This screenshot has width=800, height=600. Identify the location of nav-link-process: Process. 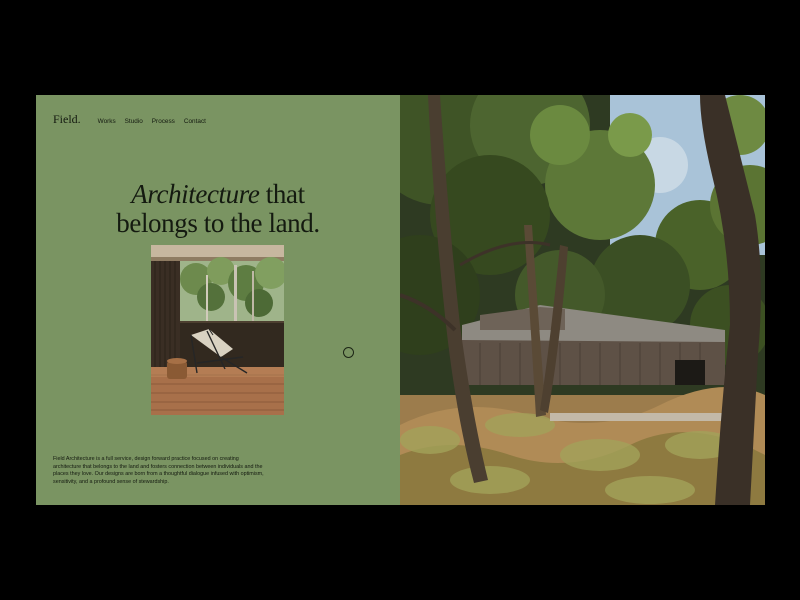
(163, 121).